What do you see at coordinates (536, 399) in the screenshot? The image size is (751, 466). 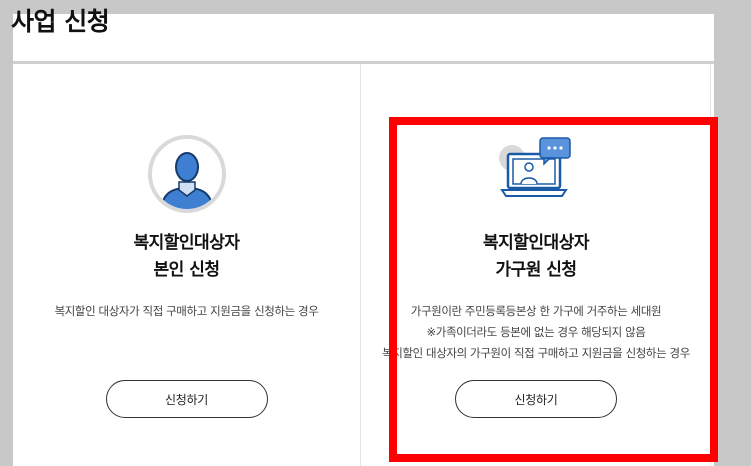 I see `apply-household-button: 신청하기` at bounding box center [536, 399].